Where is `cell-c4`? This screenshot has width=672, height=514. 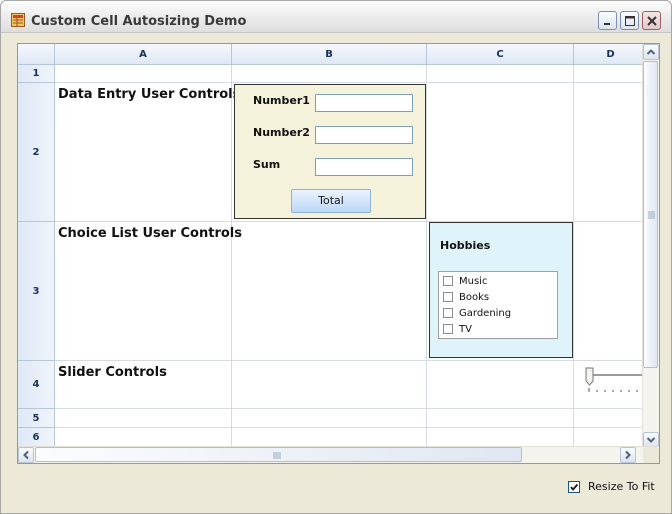
cell-c4 is located at coordinates (500, 385).